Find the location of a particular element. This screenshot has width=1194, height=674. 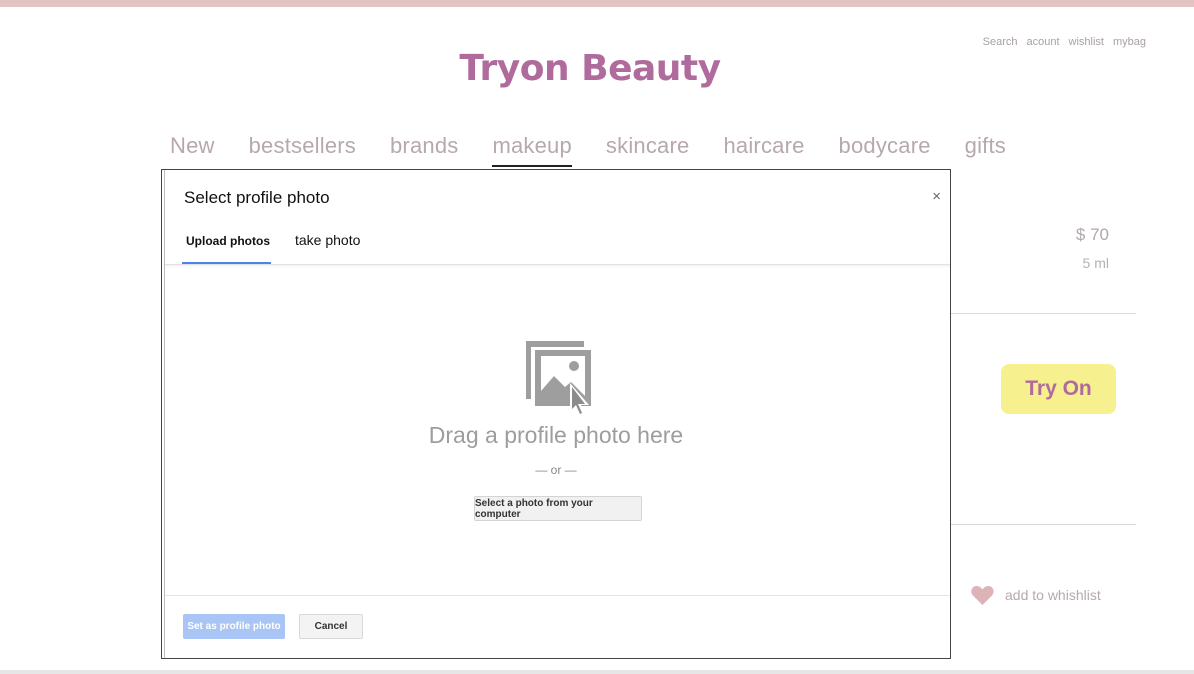

nav-item-gifts: gifts is located at coordinates (985, 146).